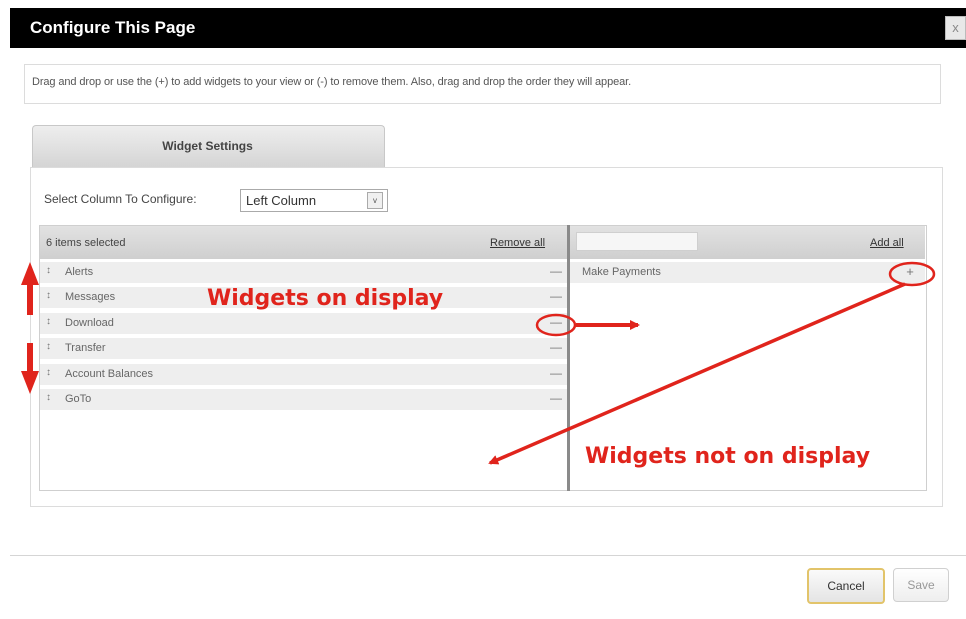 The width and height of the screenshot is (966, 619). Describe the element at coordinates (325, 298) in the screenshot. I see `annotation-widgets-on-display: Widgets on display` at that location.